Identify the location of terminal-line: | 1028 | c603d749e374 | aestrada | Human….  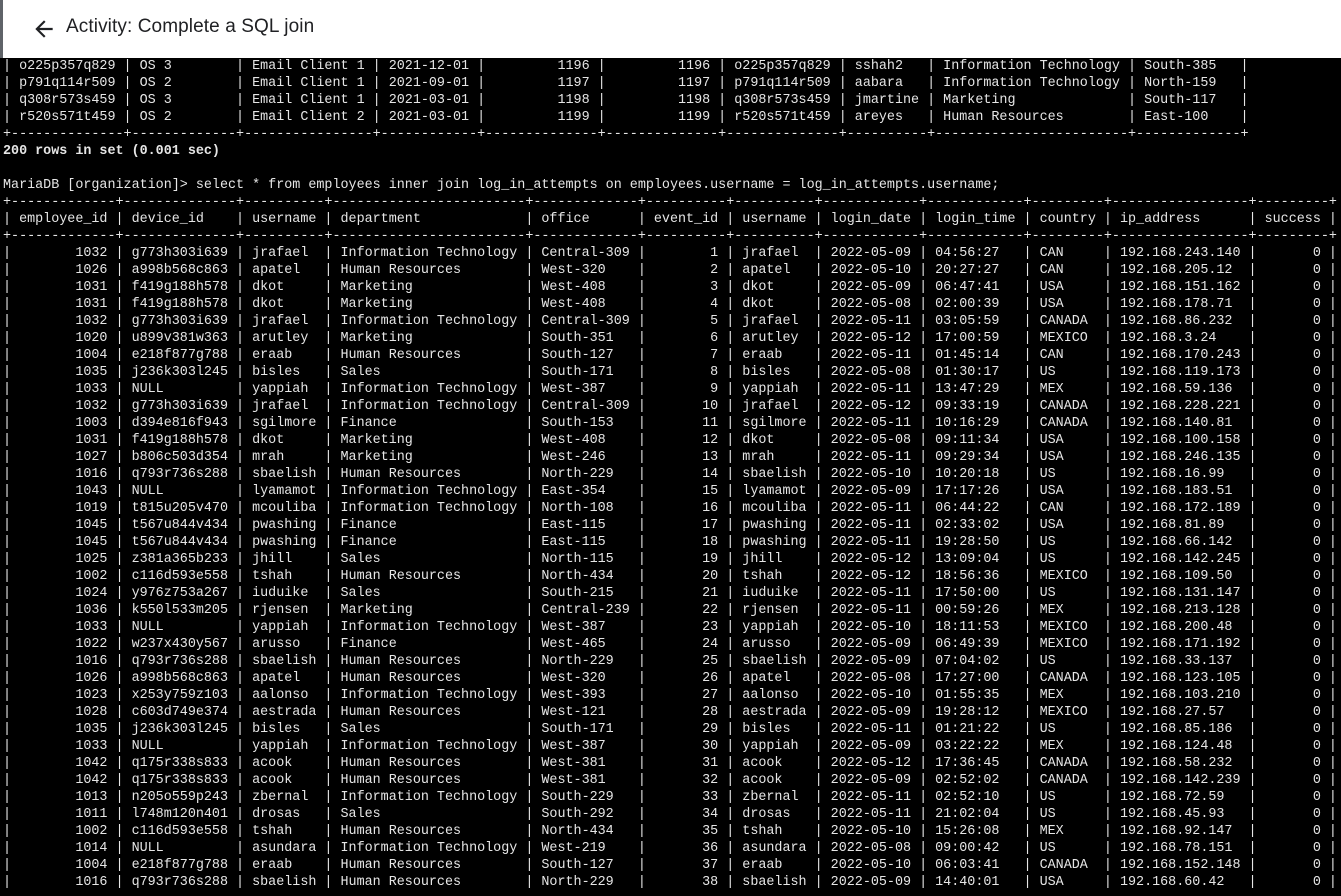
(670, 712).